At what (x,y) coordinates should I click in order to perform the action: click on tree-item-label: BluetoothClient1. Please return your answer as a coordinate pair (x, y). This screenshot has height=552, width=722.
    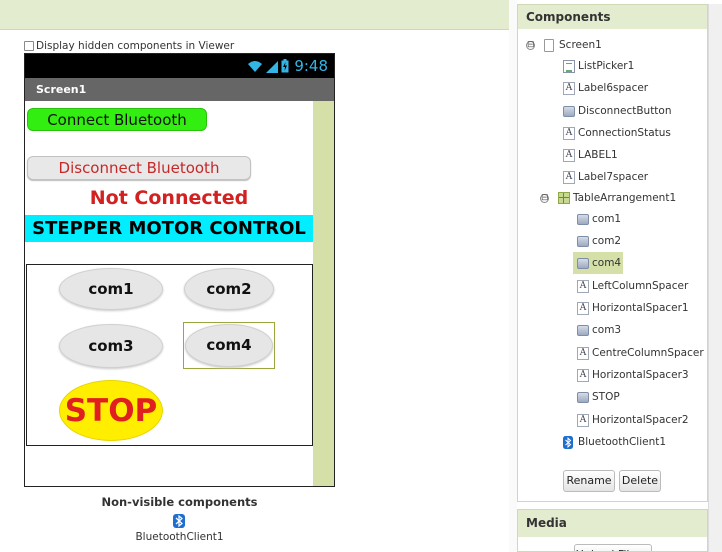
    Looking at the image, I should click on (622, 442).